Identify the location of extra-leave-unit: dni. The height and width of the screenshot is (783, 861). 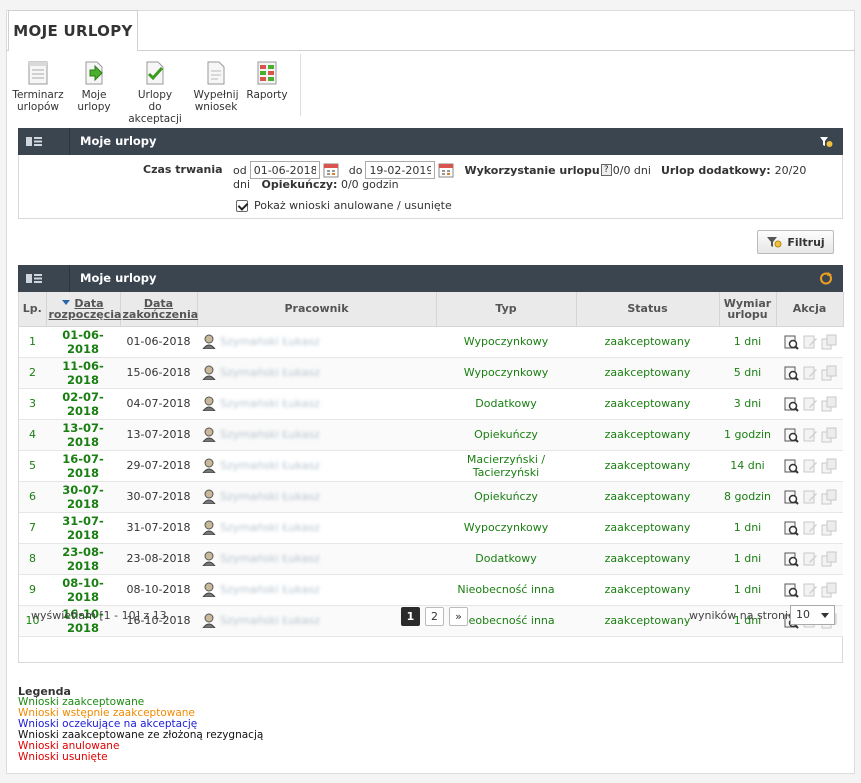
(242, 184).